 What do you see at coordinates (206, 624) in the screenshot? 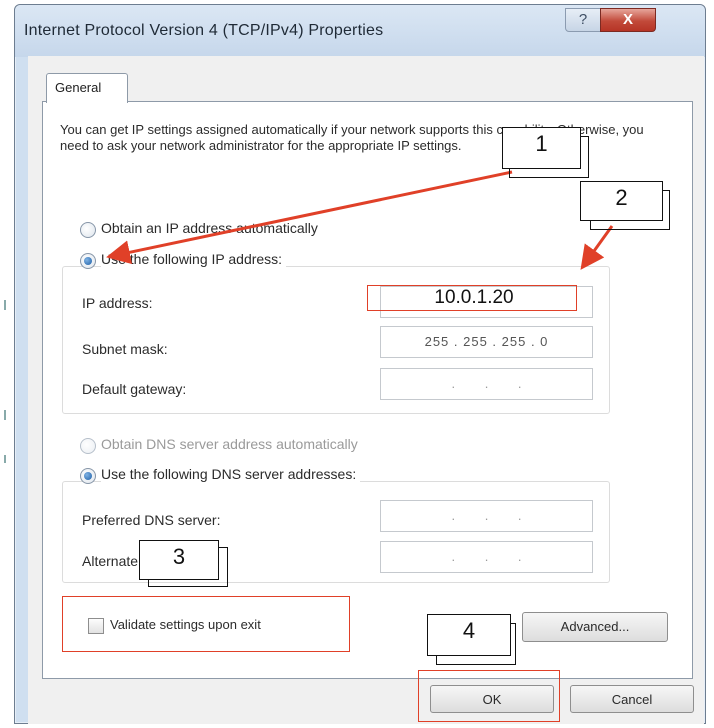
I see `highlight-validate` at bounding box center [206, 624].